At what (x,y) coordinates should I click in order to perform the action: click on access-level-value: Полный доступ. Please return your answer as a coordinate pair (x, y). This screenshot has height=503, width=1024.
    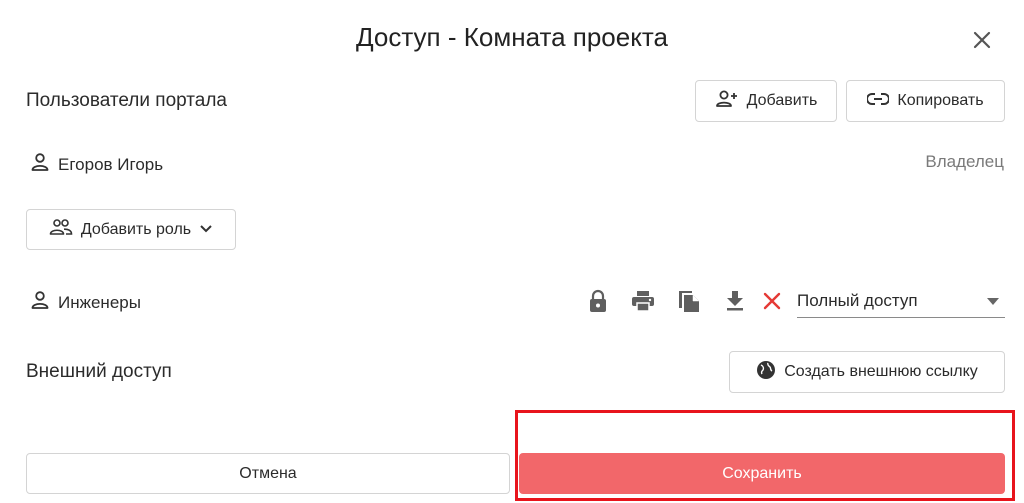
    Looking at the image, I should click on (857, 300).